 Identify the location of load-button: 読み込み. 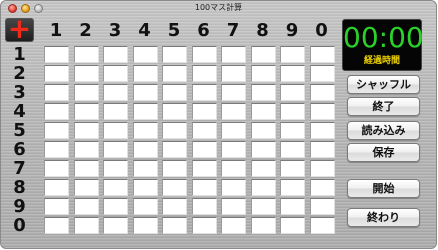
(383, 130).